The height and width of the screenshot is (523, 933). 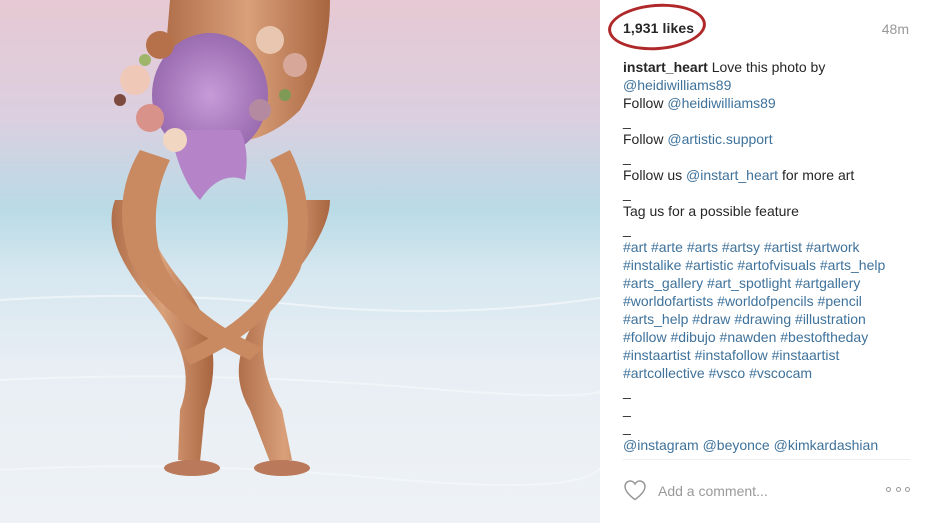 I want to click on post-timestamp: 48m, so click(x=895, y=29).